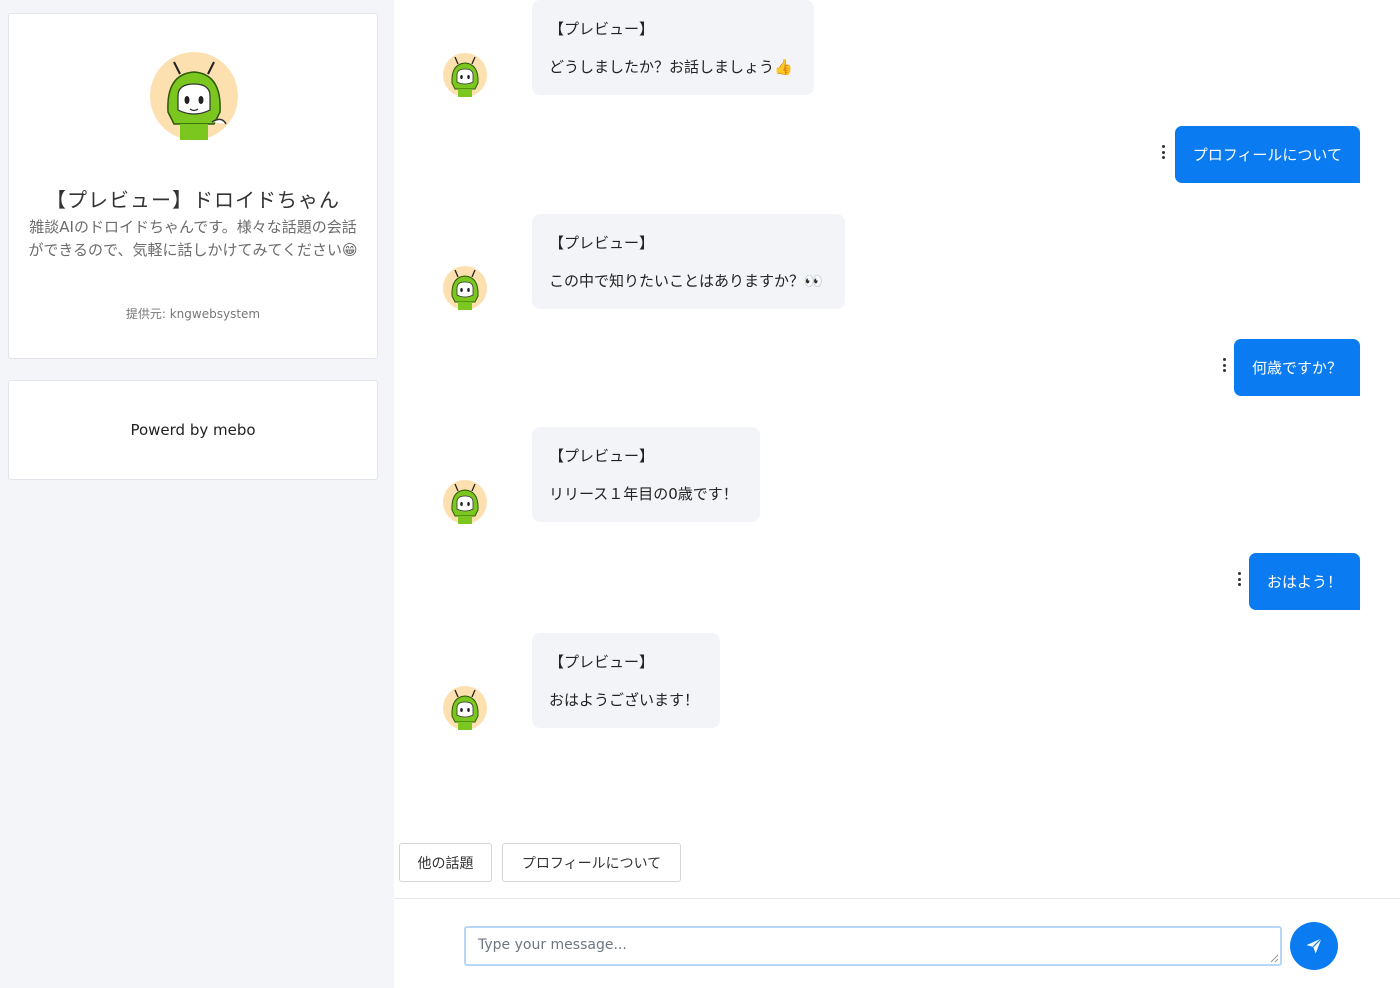  I want to click on resize-grip-icon, so click(1274, 958).